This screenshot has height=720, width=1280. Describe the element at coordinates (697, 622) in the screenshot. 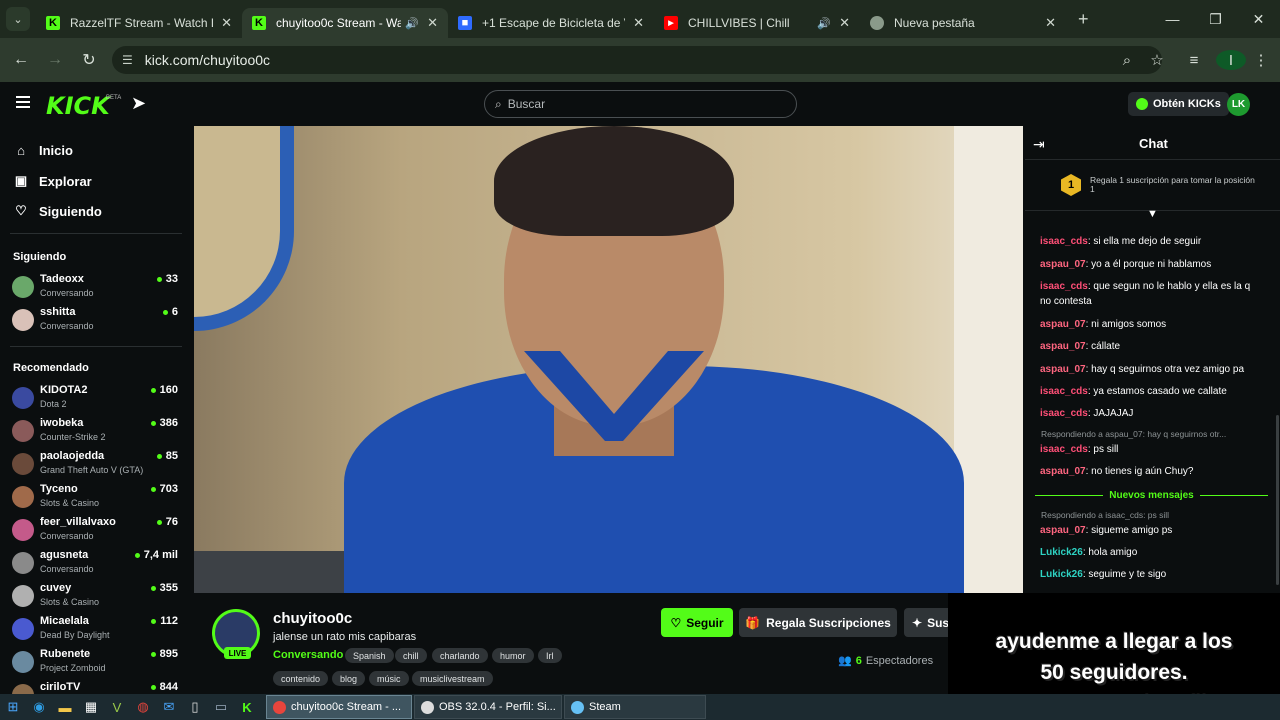

I see `follow-button: ♡ Seguir` at that location.